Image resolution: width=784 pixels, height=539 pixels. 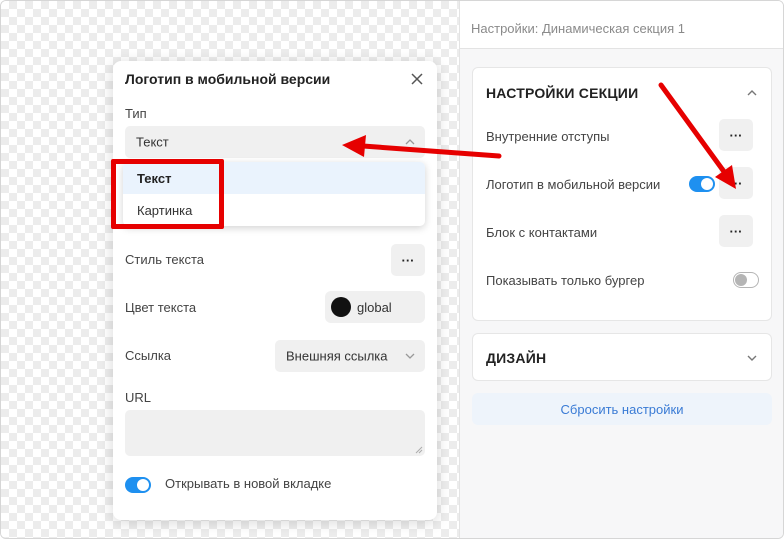 What do you see at coordinates (408, 260) in the screenshot?
I see `text-style-more-button: ···` at bounding box center [408, 260].